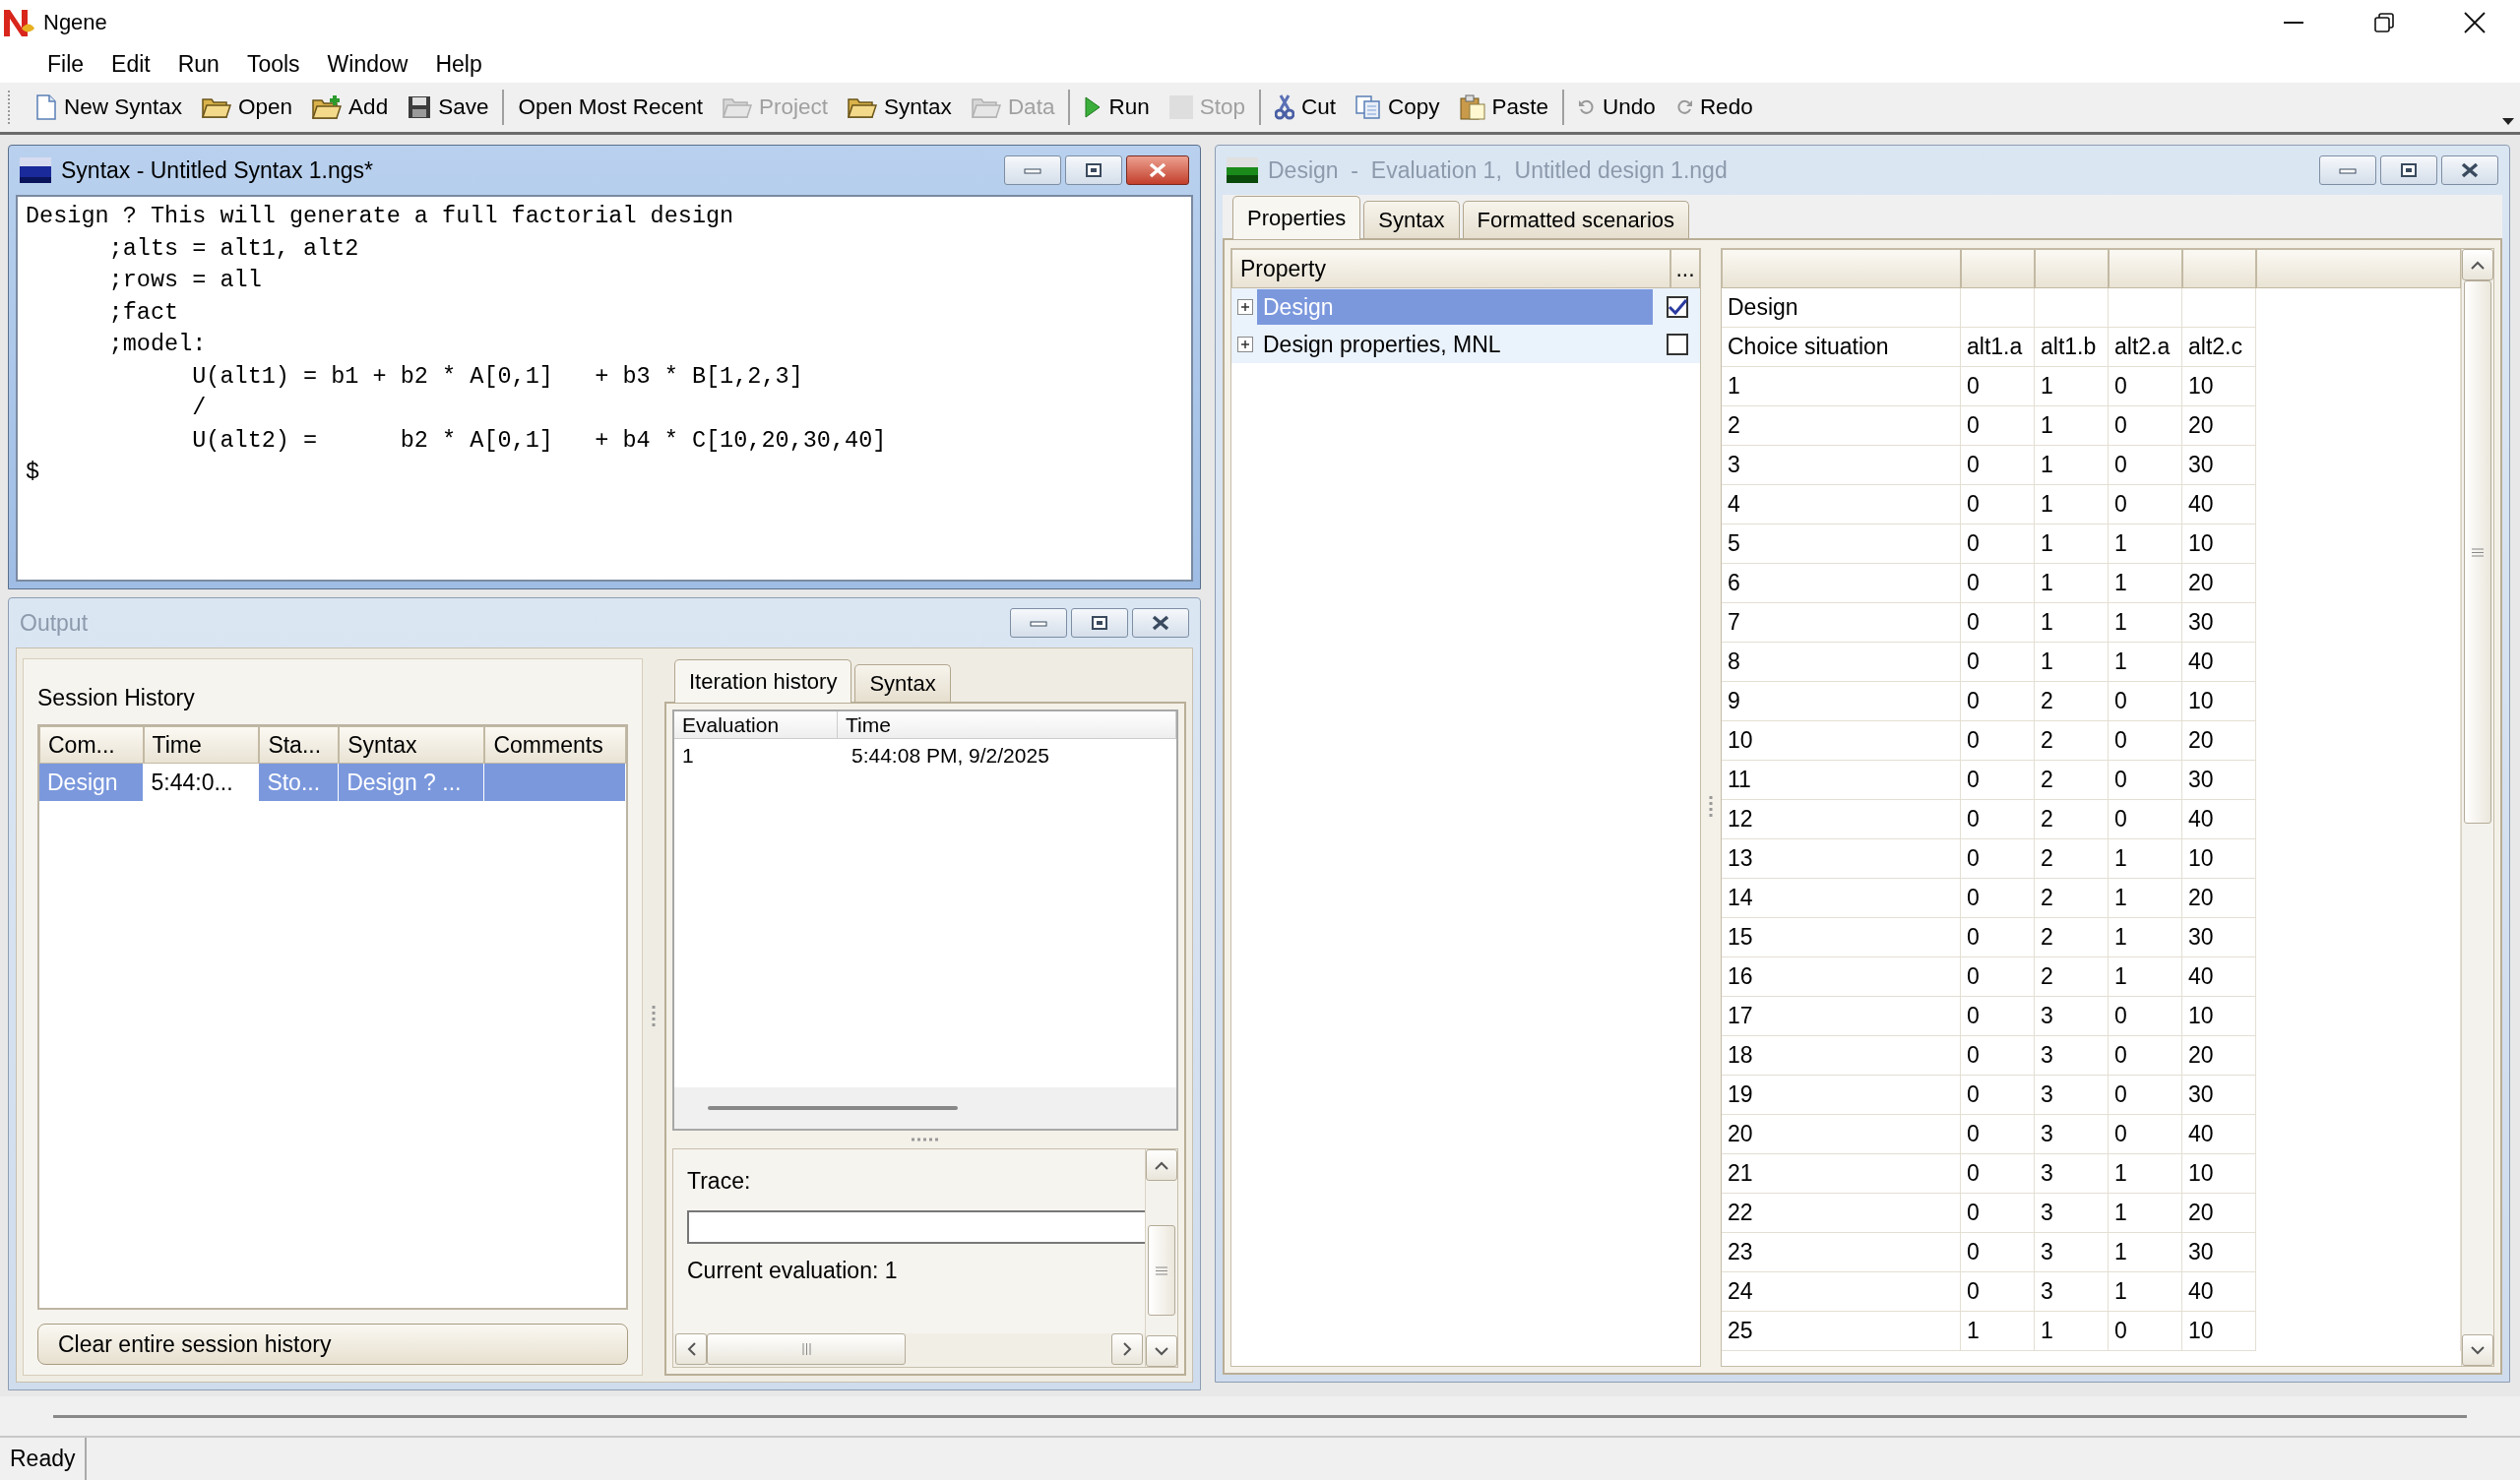 This screenshot has width=2520, height=1480. Describe the element at coordinates (1998, 347) in the screenshot. I see `table-cell: alt1.a` at that location.